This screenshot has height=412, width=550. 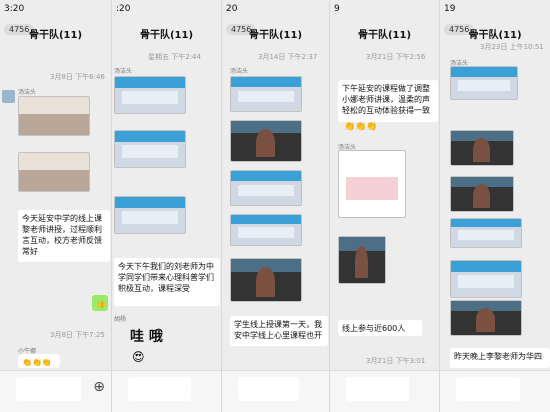 I want to click on message-bubble-self: 👍, so click(x=100, y=303).